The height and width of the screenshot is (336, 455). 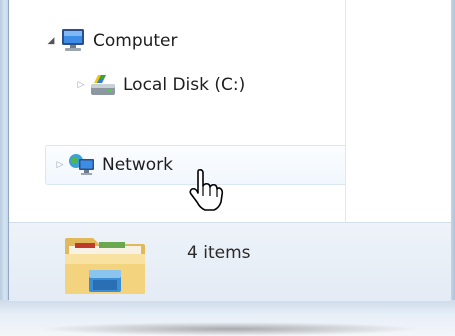 I want to click on tree-item-computer: ◢ Computer, so click(x=111, y=41).